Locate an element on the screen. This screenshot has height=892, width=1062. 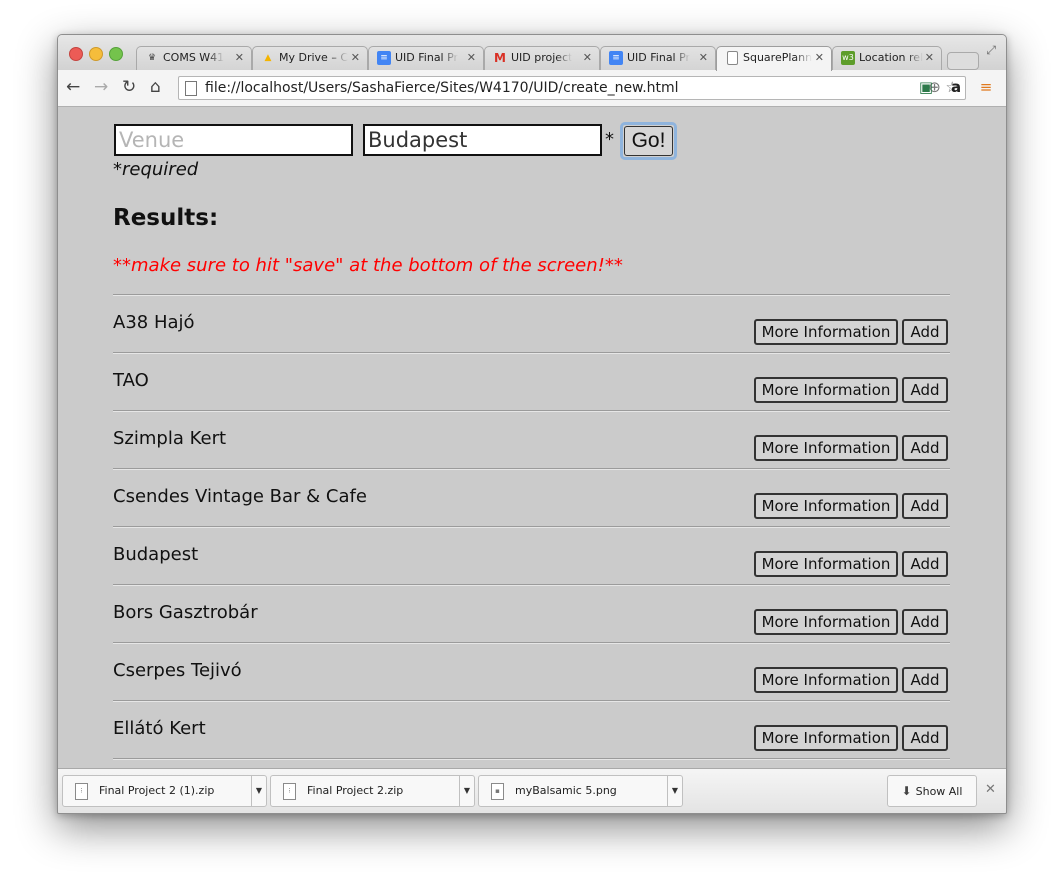
browser-tab: ♛ COMS W41 ✕ is located at coordinates (194, 58).